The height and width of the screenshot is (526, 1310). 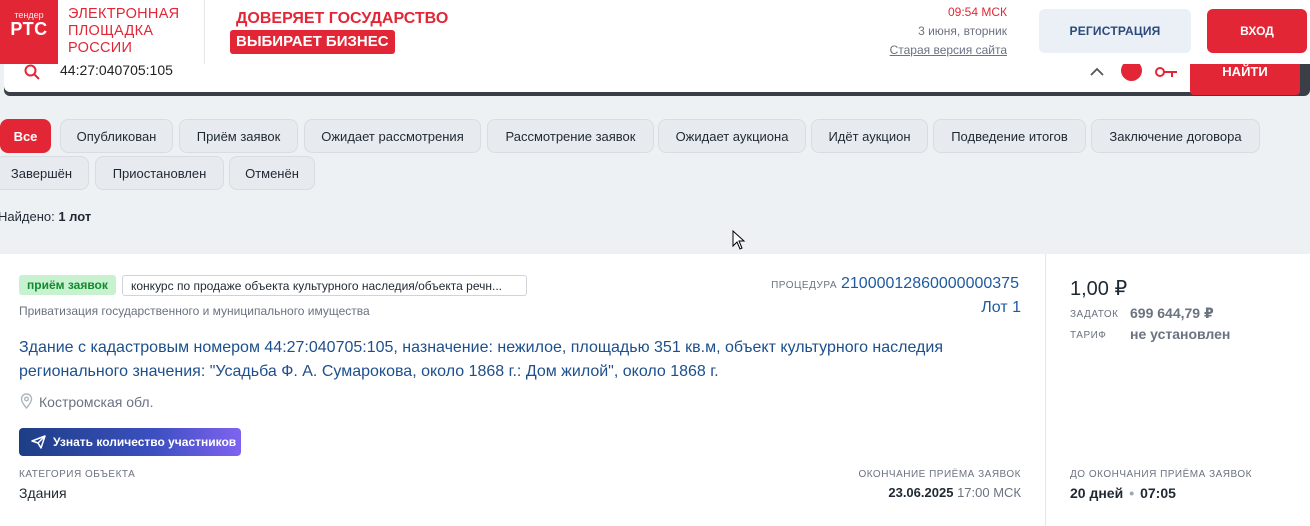 I want to click on application-end-time: 17:00 МСК, so click(x=989, y=492).